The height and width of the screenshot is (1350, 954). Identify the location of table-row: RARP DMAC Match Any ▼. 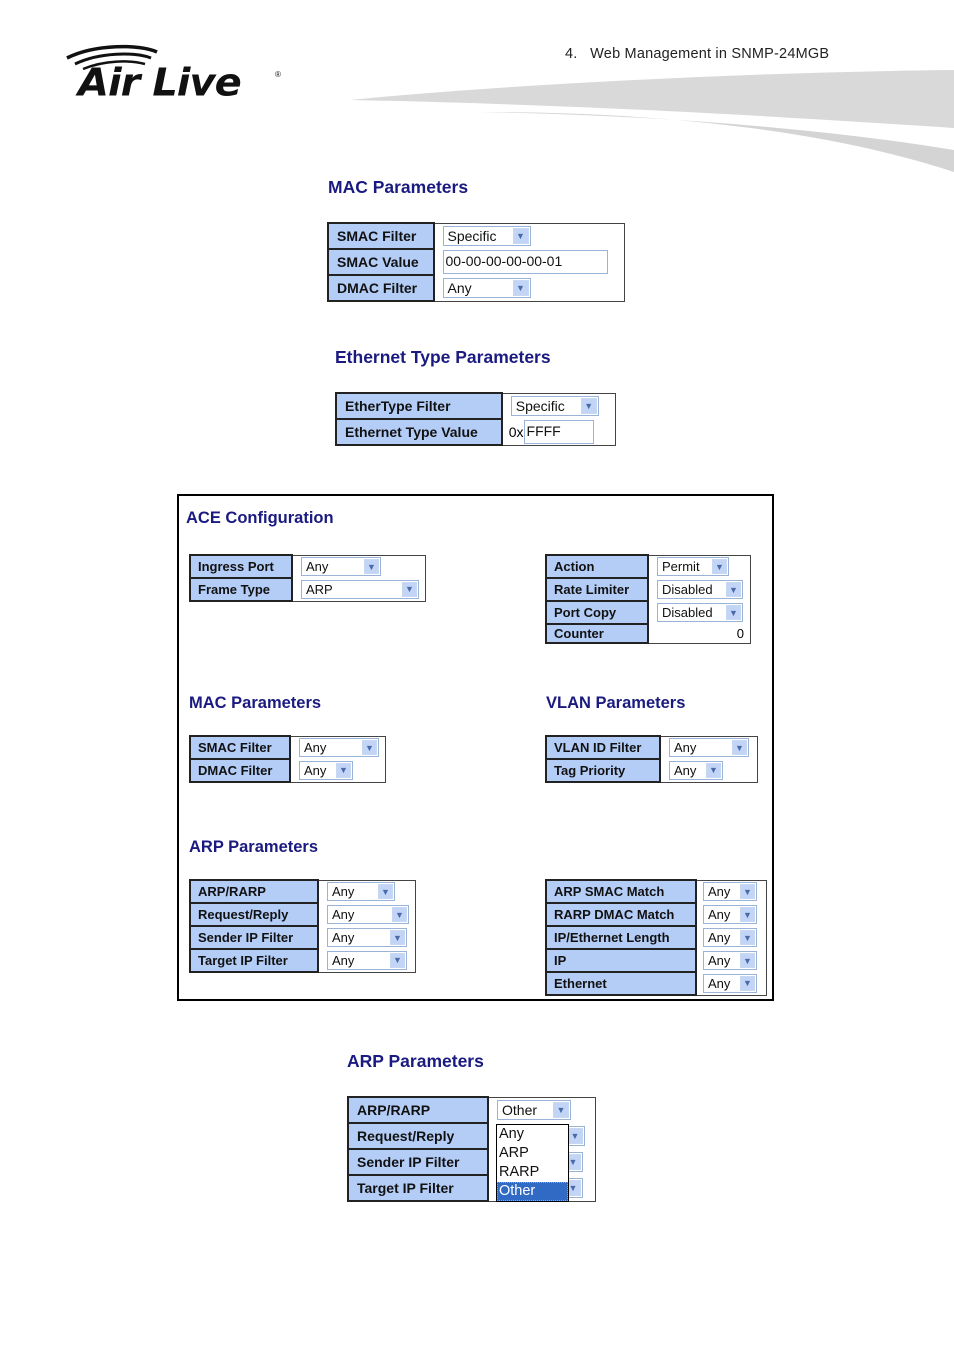
(656, 914).